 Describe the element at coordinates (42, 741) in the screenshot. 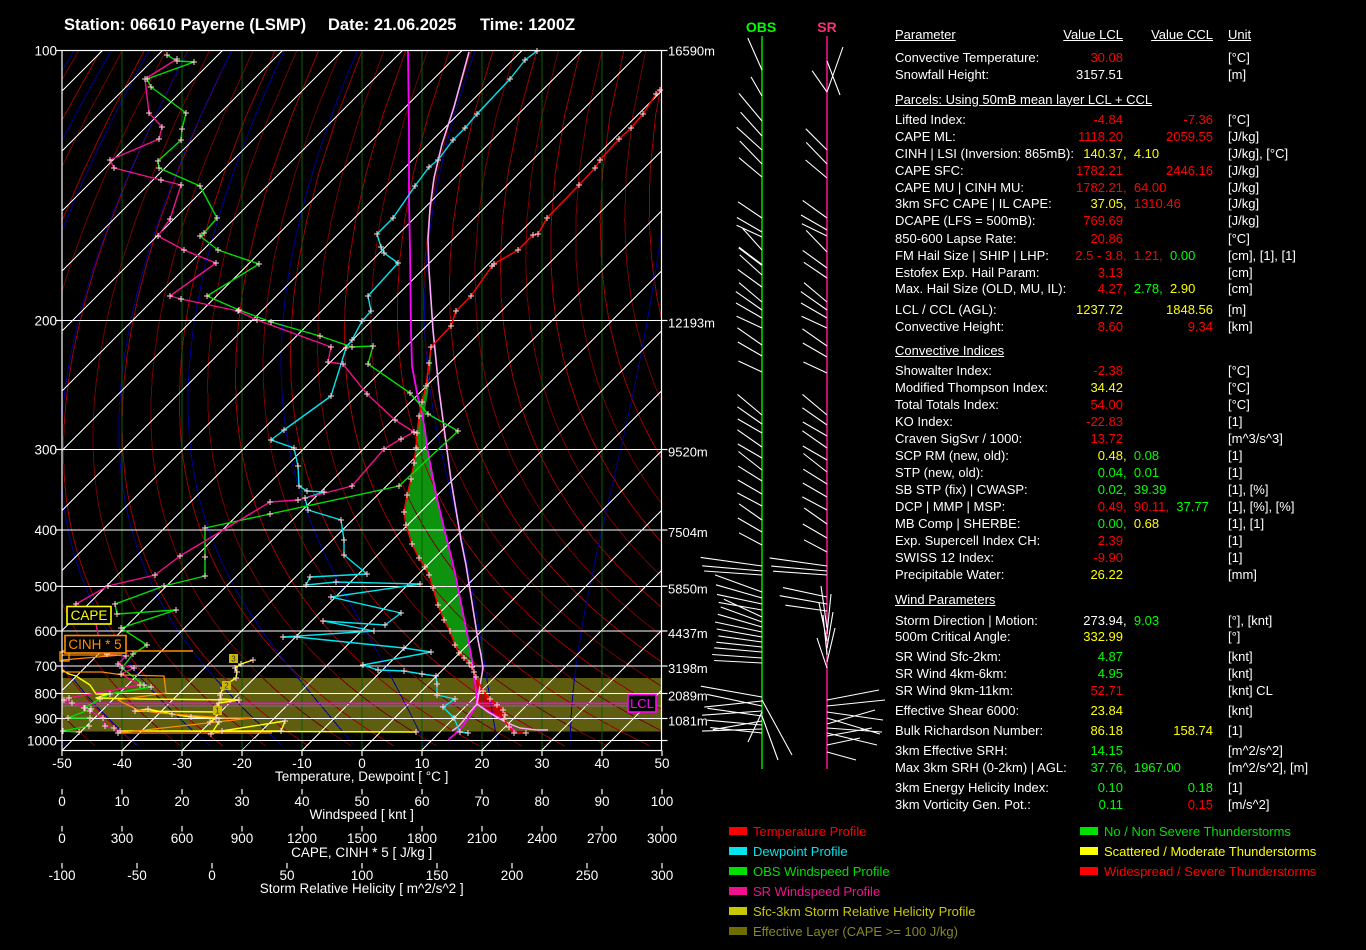

I see `svg-text: 1000` at that location.